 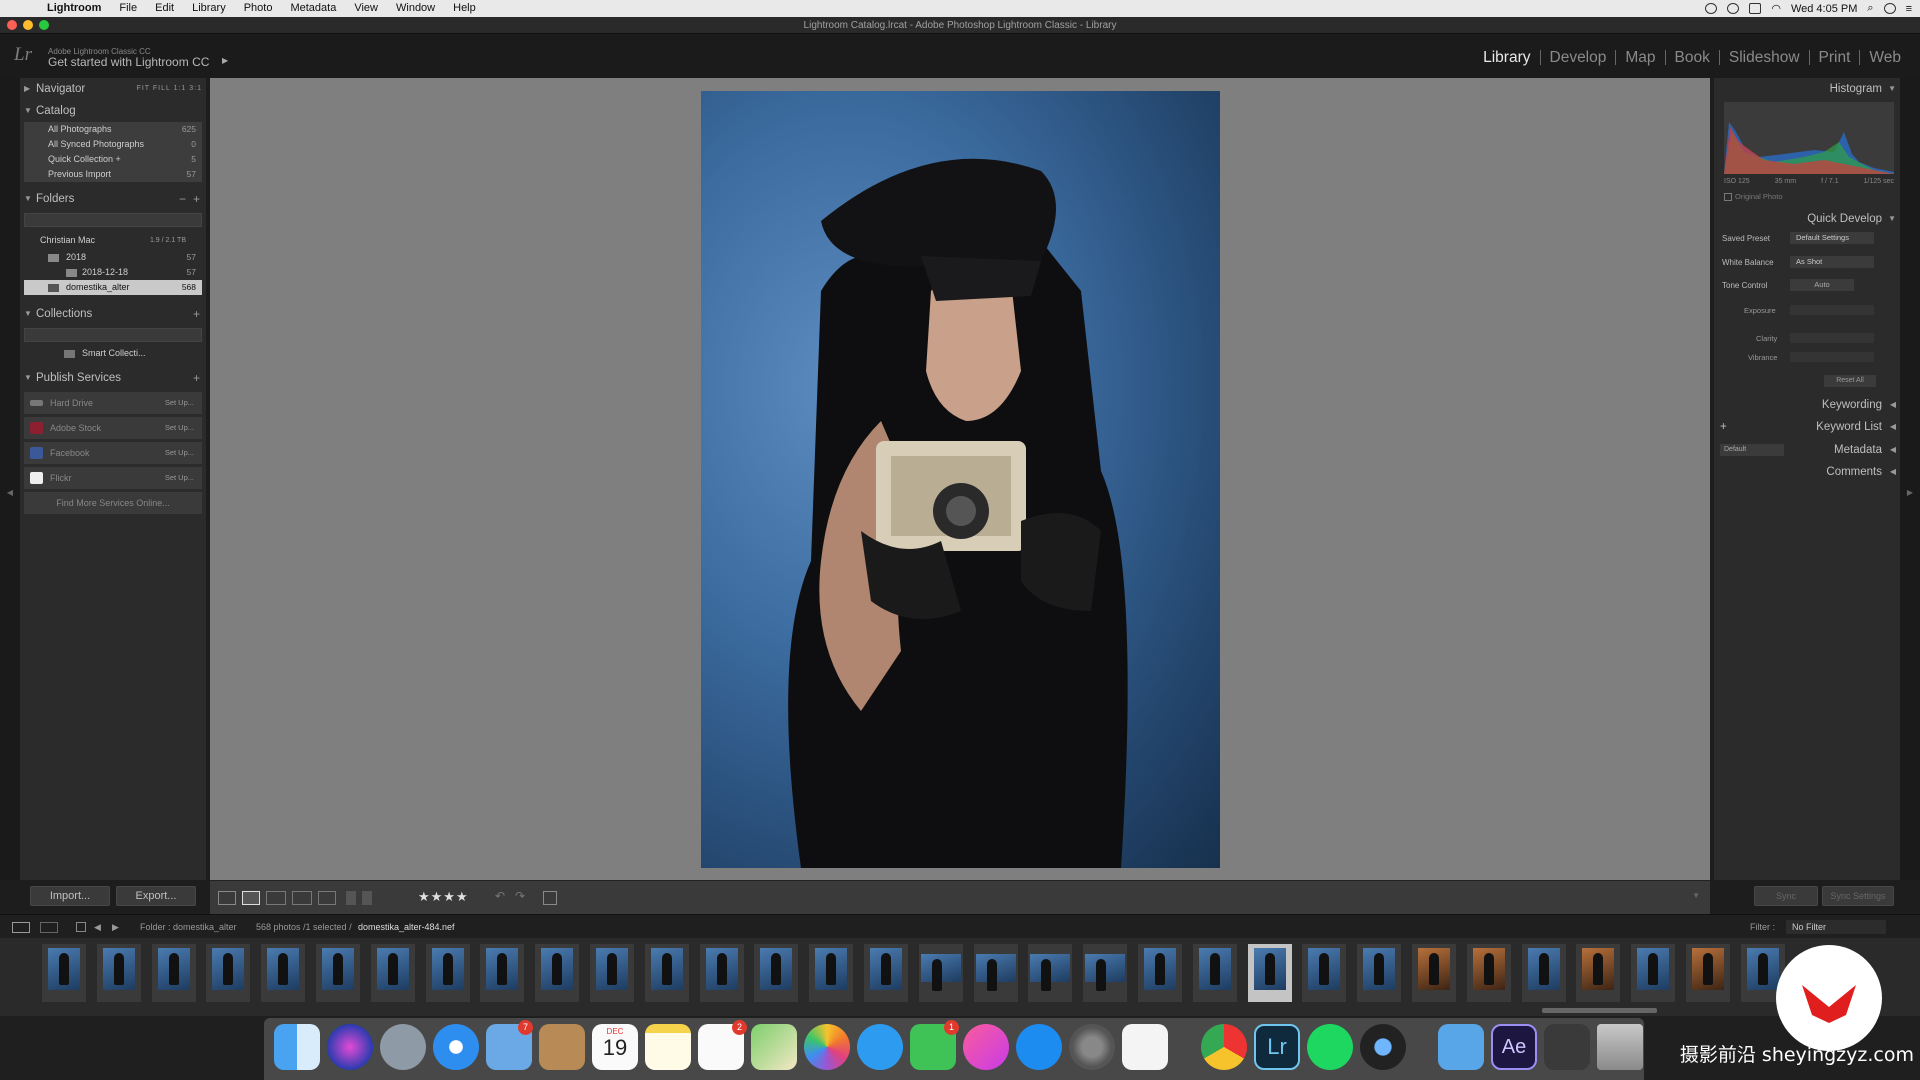 I want to click on add-publish-icon: +, so click(x=196, y=378).